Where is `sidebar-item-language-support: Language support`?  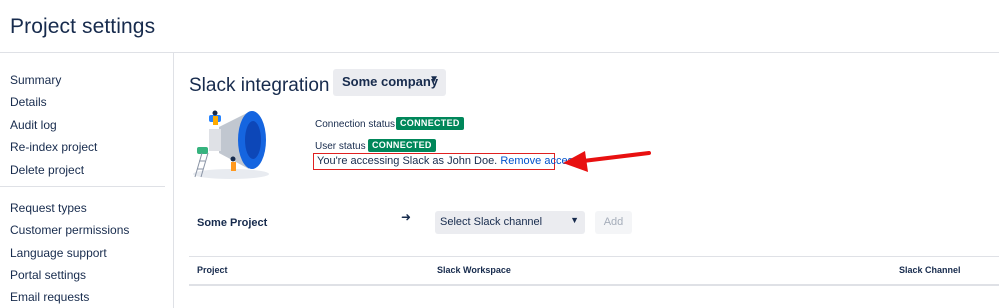 sidebar-item-language-support: Language support is located at coordinates (58, 253).